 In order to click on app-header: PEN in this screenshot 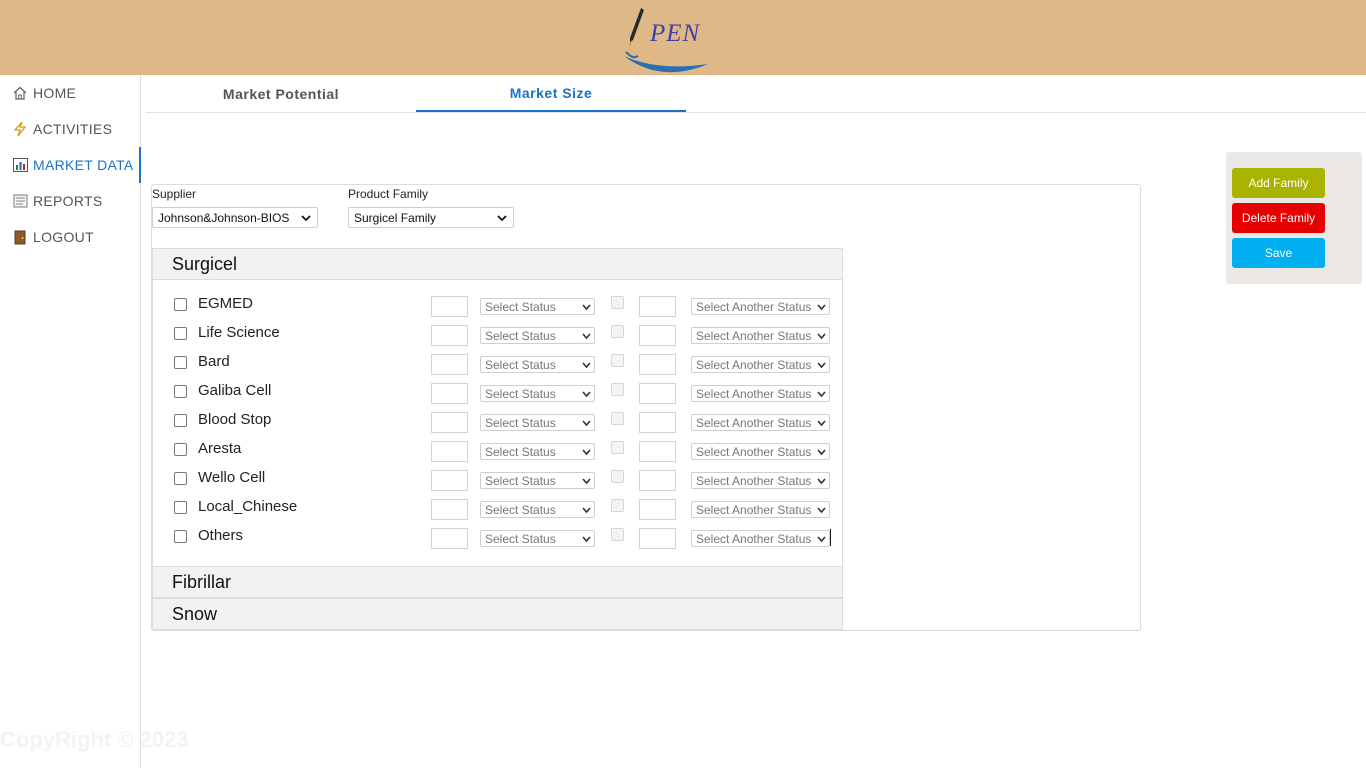, I will do `click(683, 37)`.